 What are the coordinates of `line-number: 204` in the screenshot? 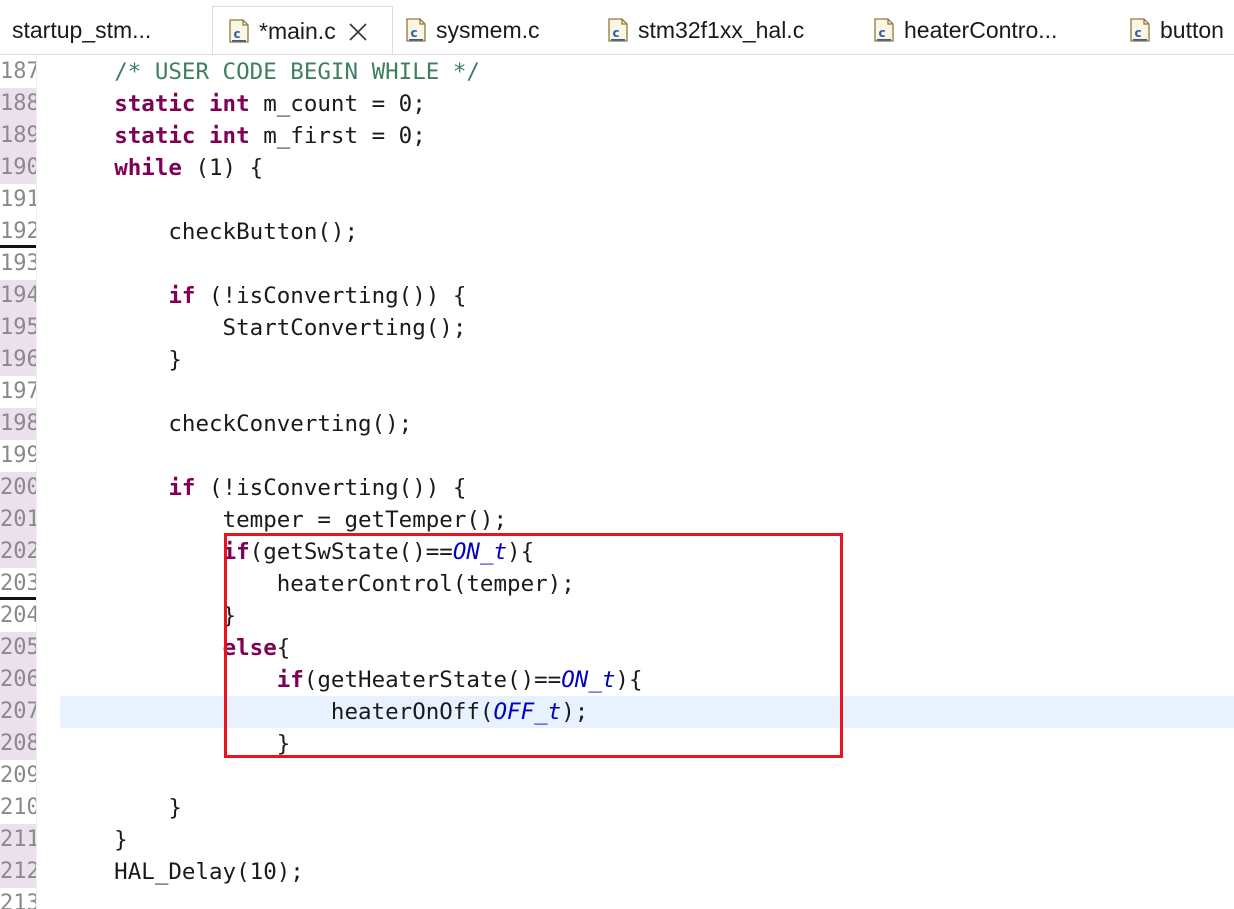 It's located at (18, 615).